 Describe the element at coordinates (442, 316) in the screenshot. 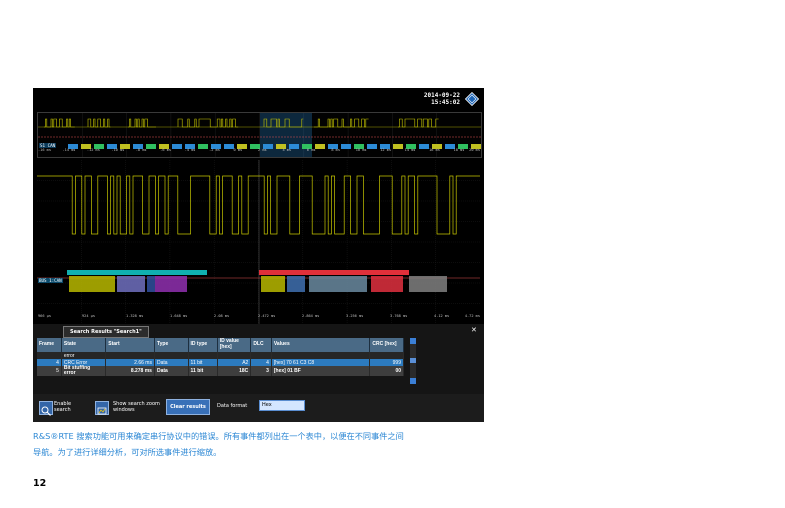

I see `time-tick-label: 4.12 ms` at that location.